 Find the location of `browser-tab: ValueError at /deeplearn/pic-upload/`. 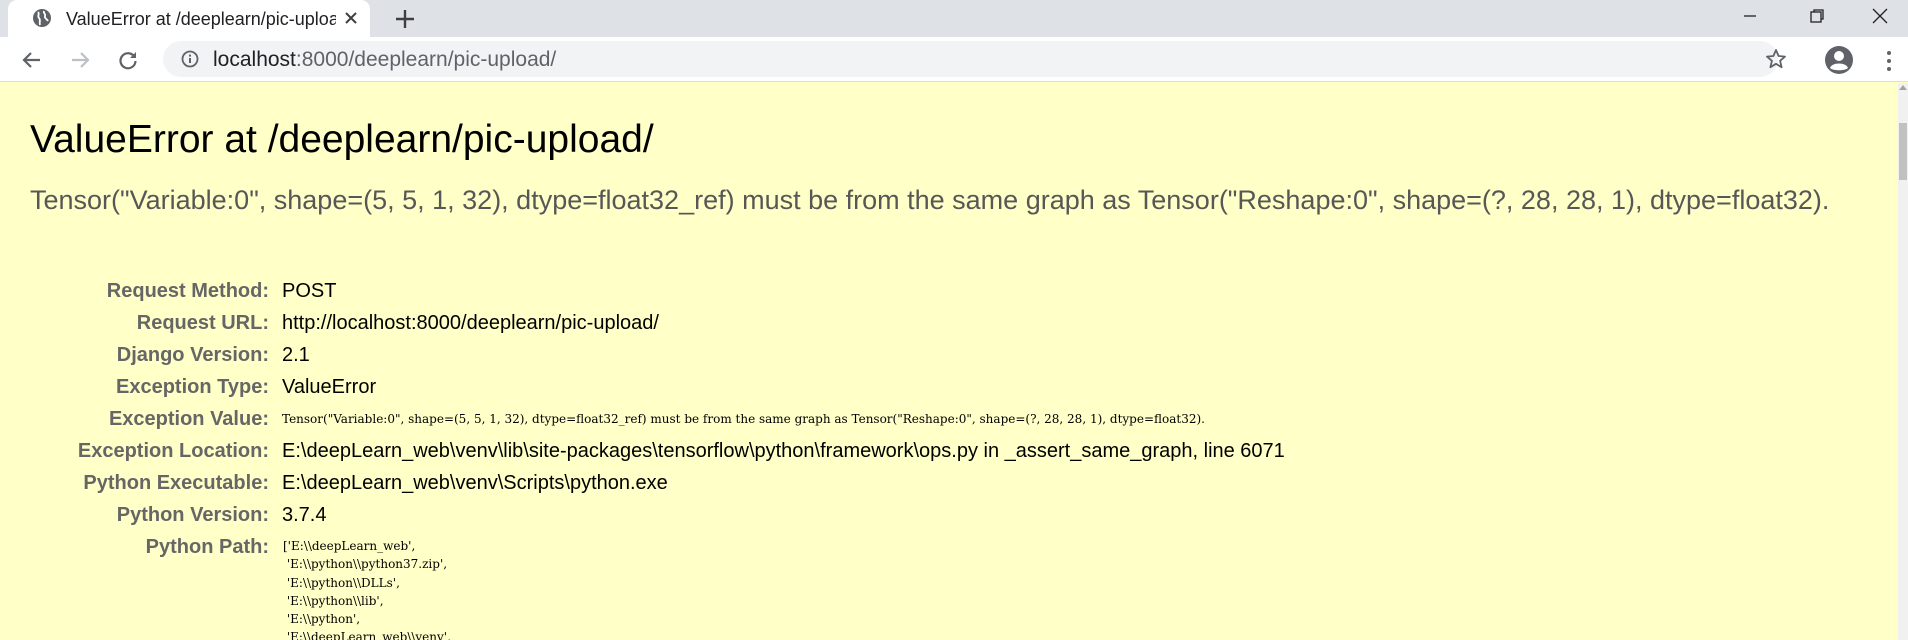

browser-tab: ValueError at /deeplearn/pic-upload/ is located at coordinates (189, 18).